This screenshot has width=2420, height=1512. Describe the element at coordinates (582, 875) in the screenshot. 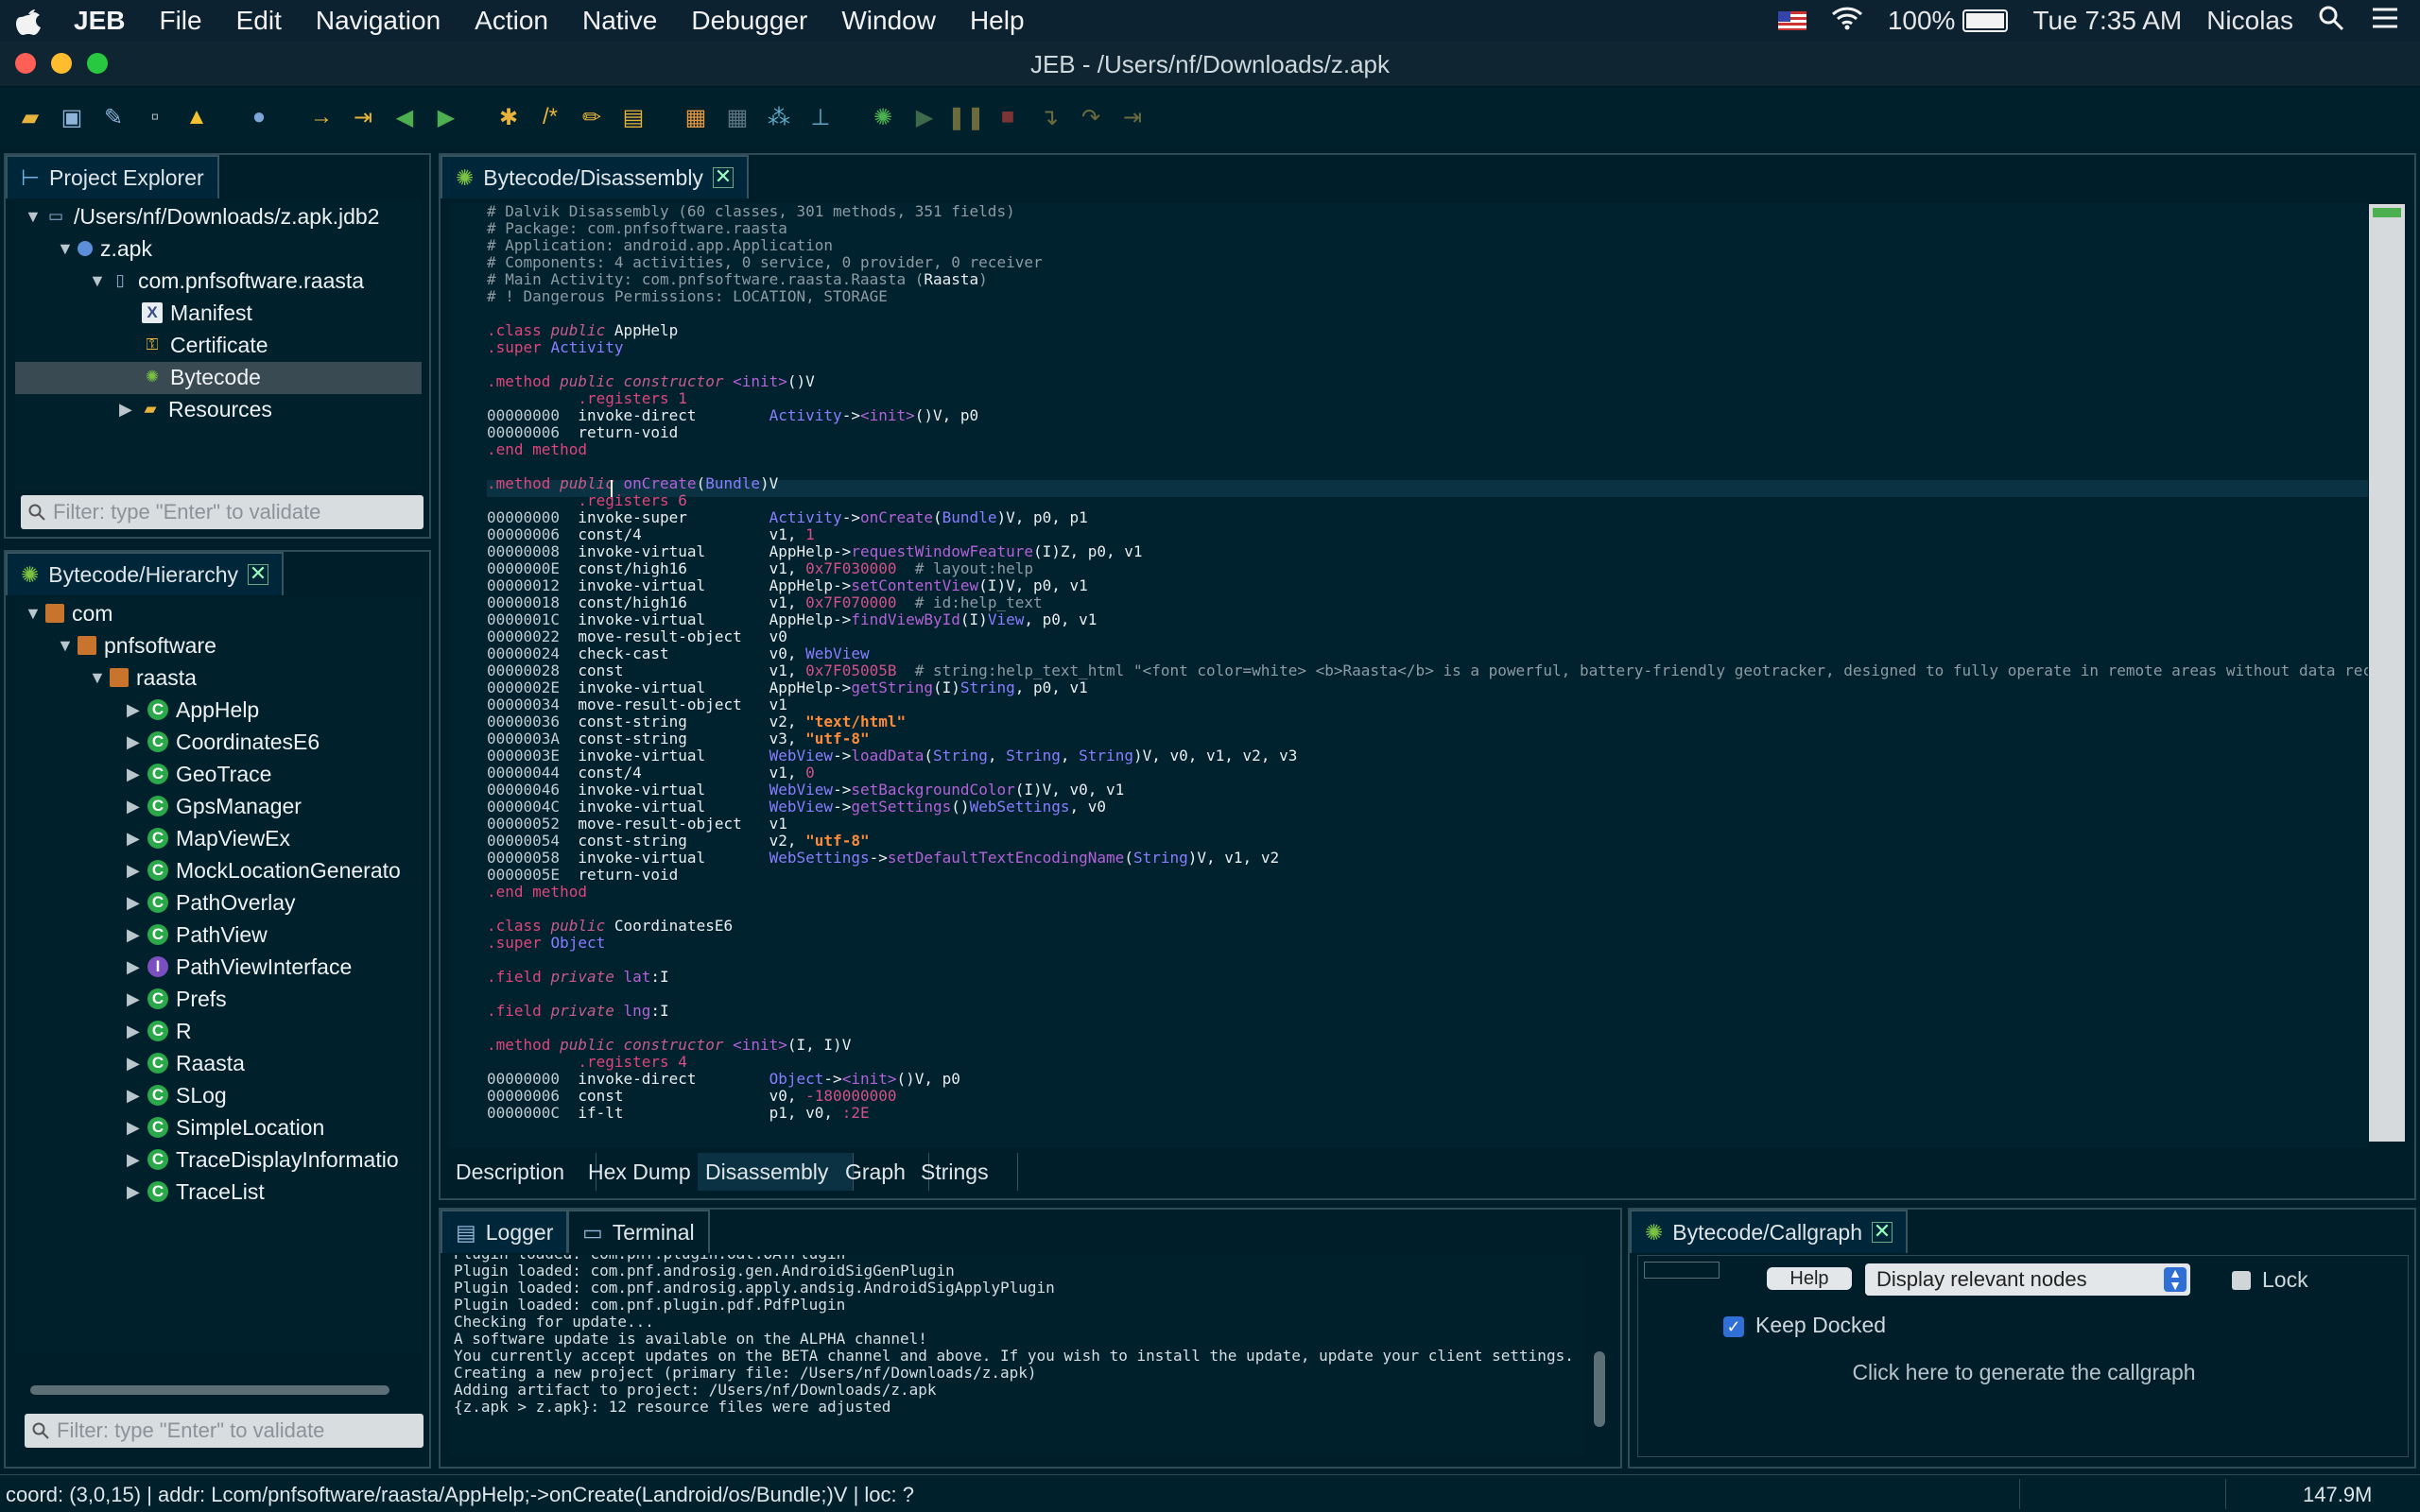

I see `code-line: 0000005E return-void` at that location.